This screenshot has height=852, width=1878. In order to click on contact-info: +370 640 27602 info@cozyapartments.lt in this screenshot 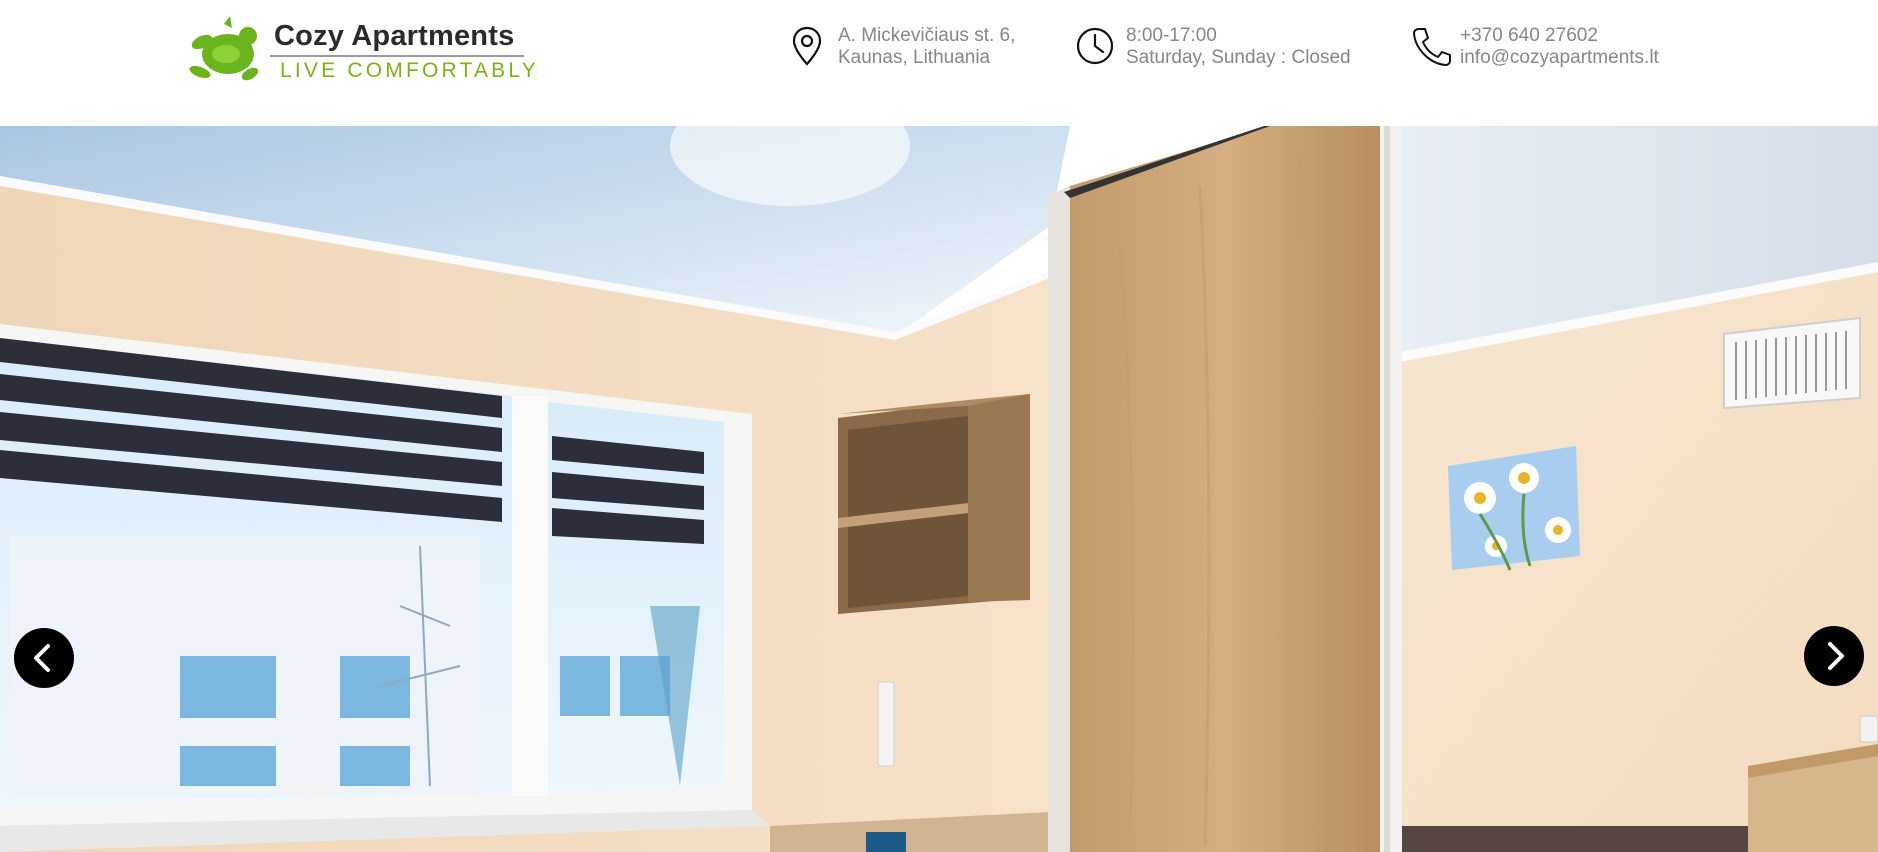, I will do `click(1545, 49)`.